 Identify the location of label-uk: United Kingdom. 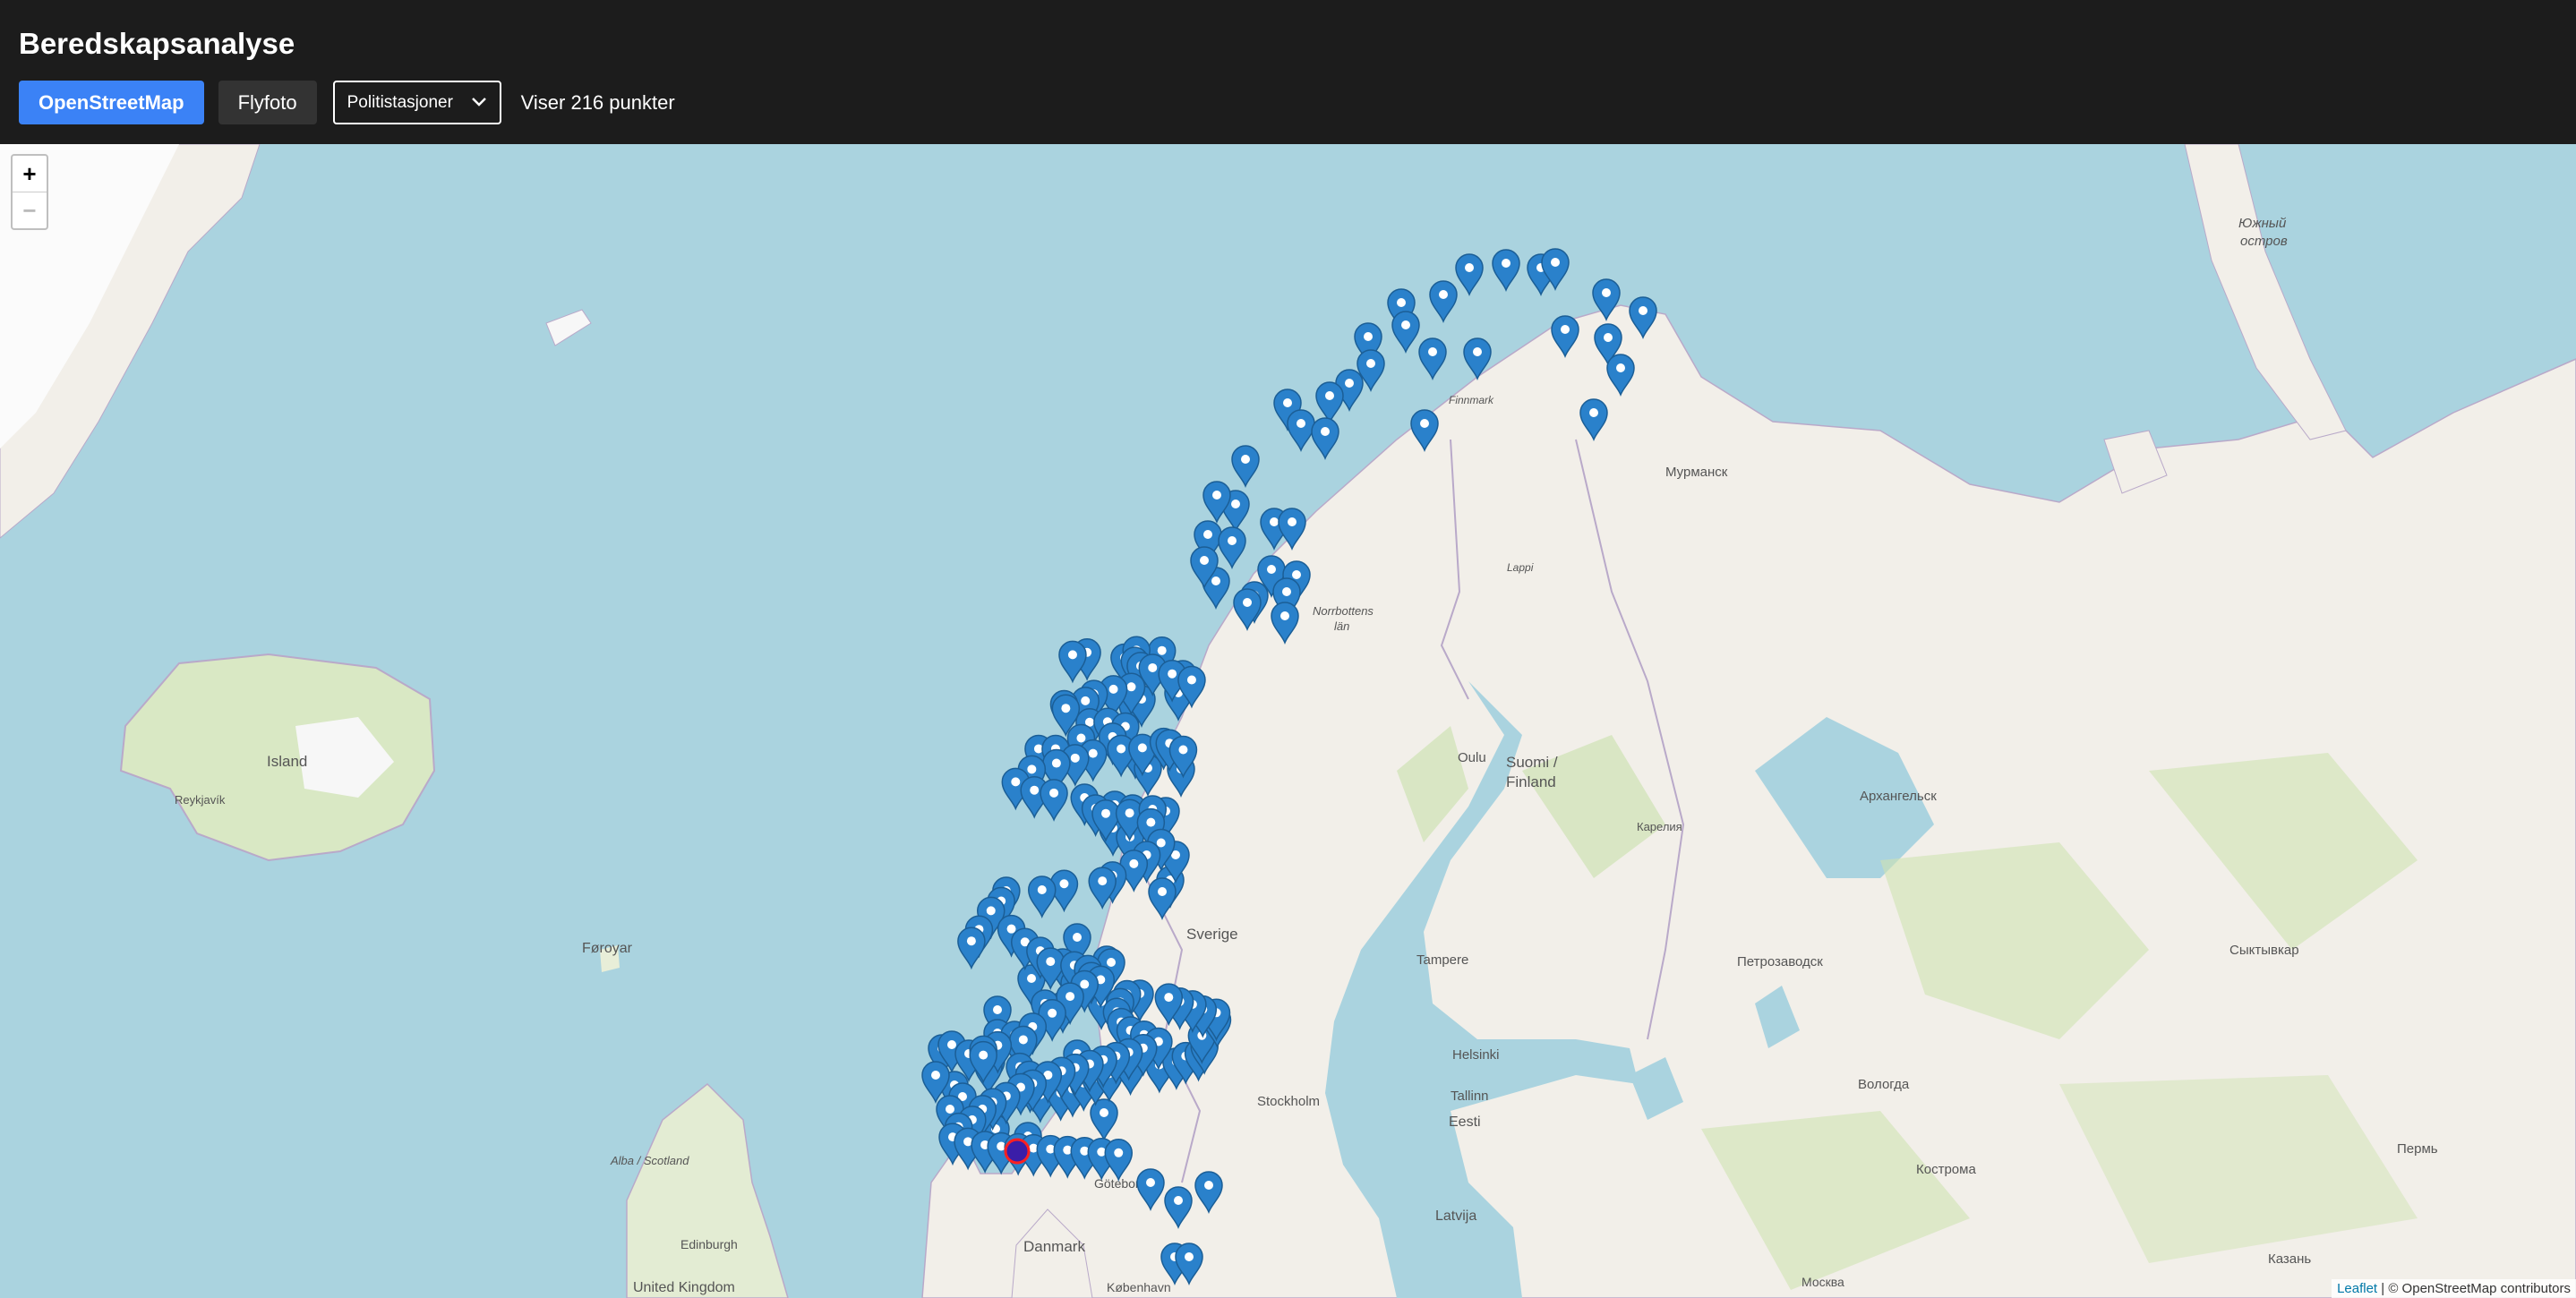
(684, 1288).